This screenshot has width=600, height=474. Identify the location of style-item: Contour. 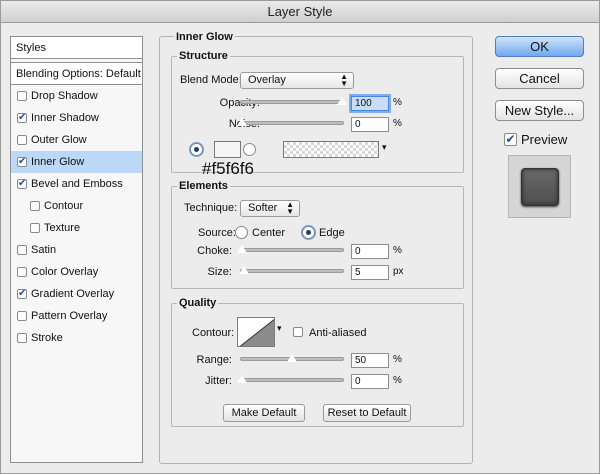
(76, 206).